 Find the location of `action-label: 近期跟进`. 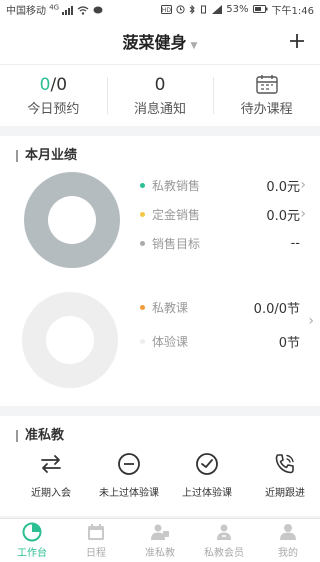

action-label: 近期跟进 is located at coordinates (285, 493).